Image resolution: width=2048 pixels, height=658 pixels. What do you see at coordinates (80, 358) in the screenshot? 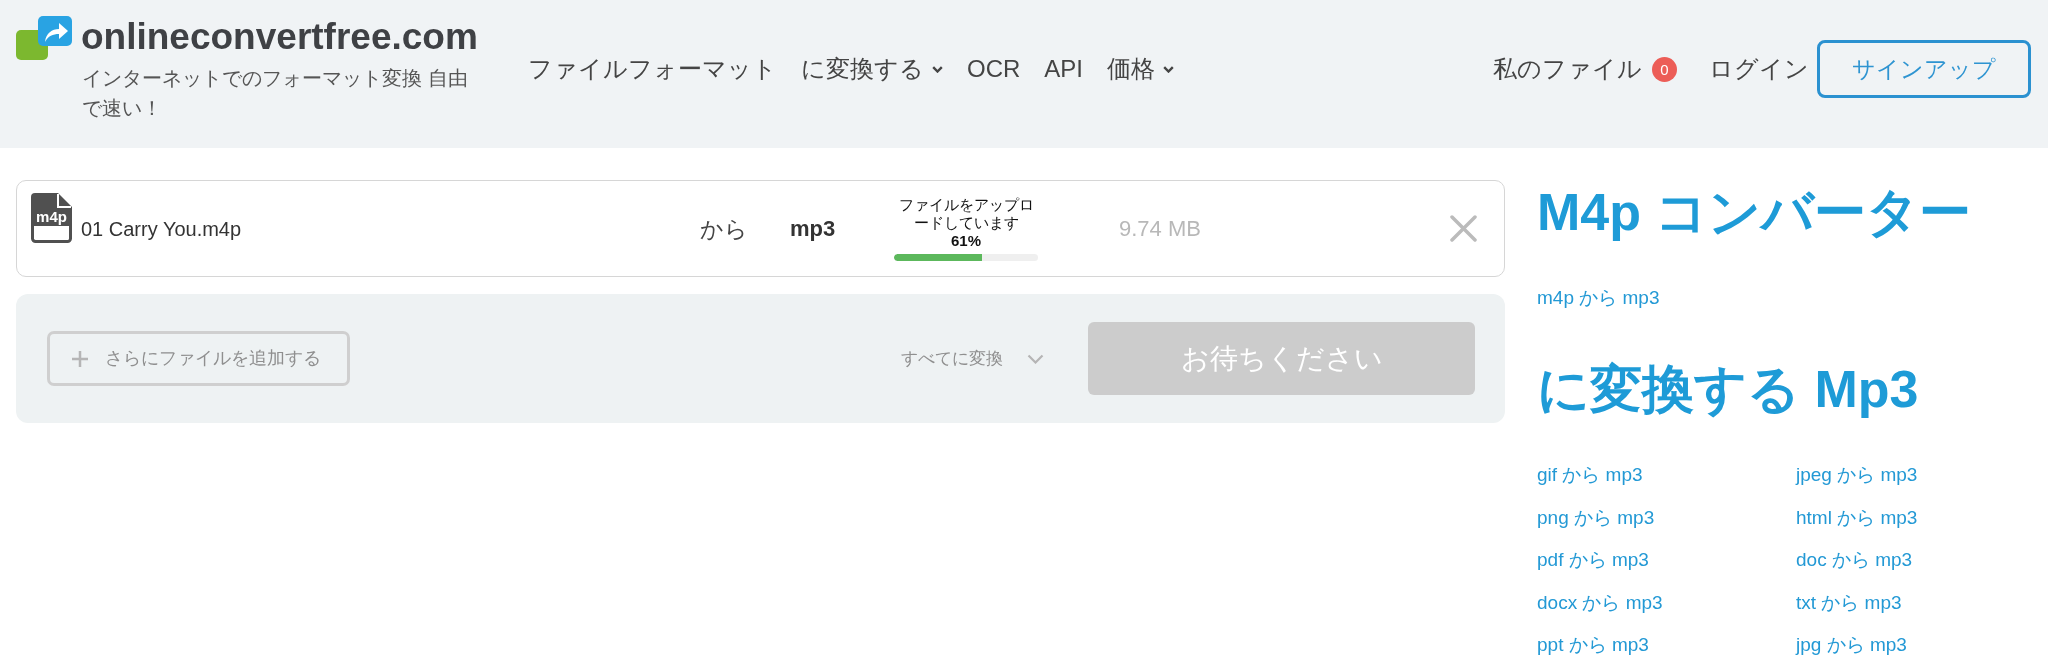
I see `plus-icon` at bounding box center [80, 358].